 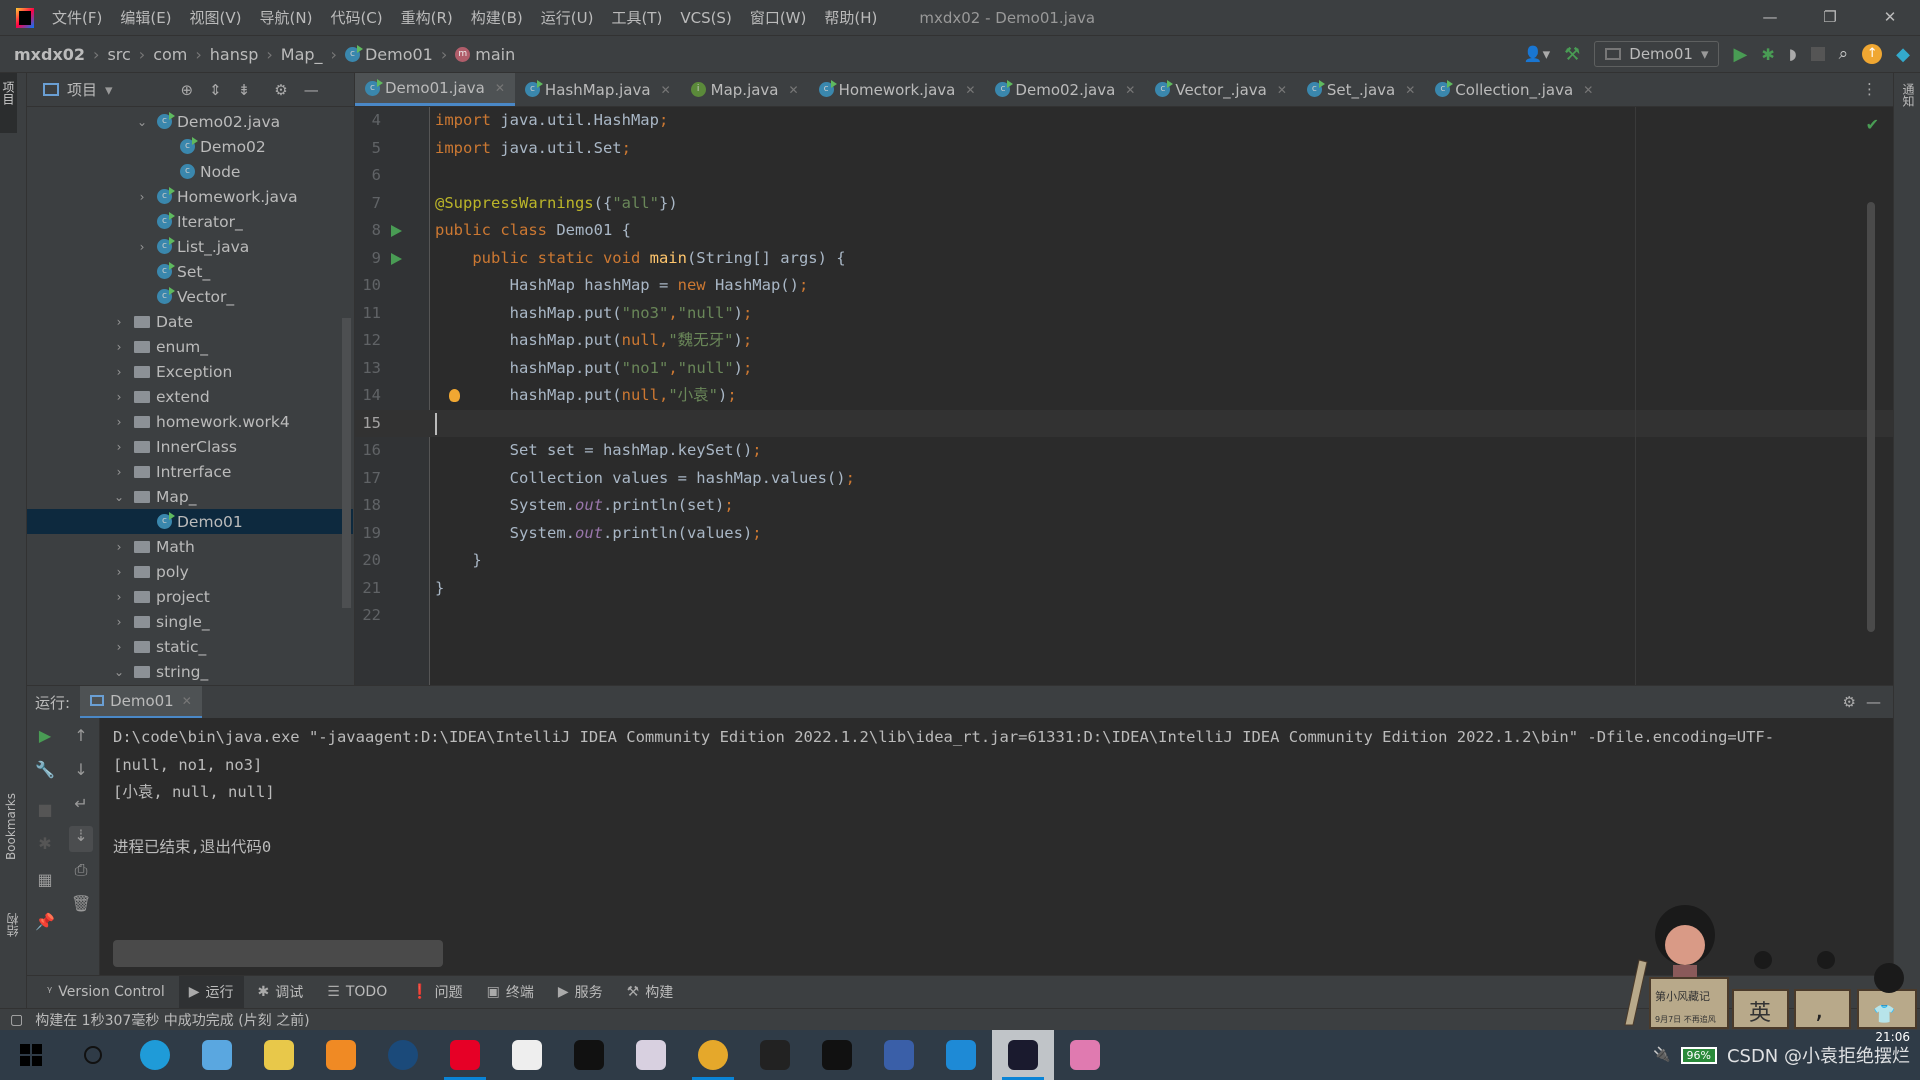 What do you see at coordinates (190, 521) in the screenshot?
I see `tree-item: c Demo01` at bounding box center [190, 521].